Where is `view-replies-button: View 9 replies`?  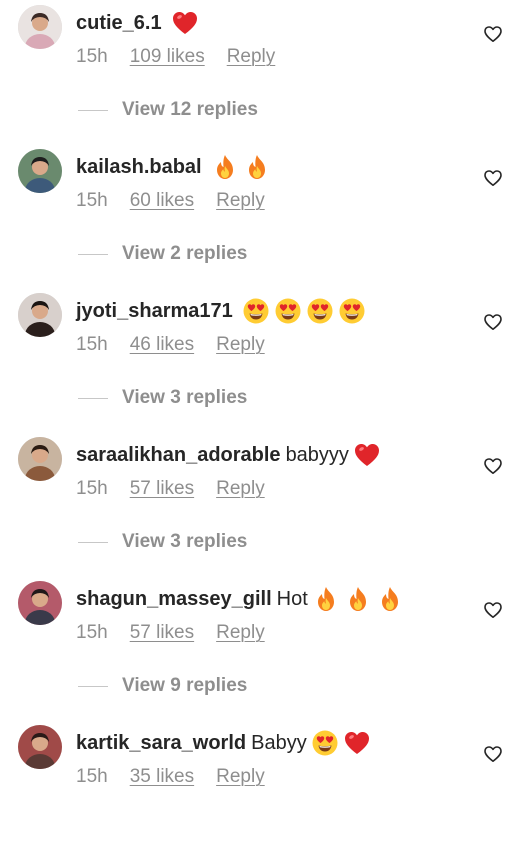
view-replies-button: View 9 replies is located at coordinates (162, 686).